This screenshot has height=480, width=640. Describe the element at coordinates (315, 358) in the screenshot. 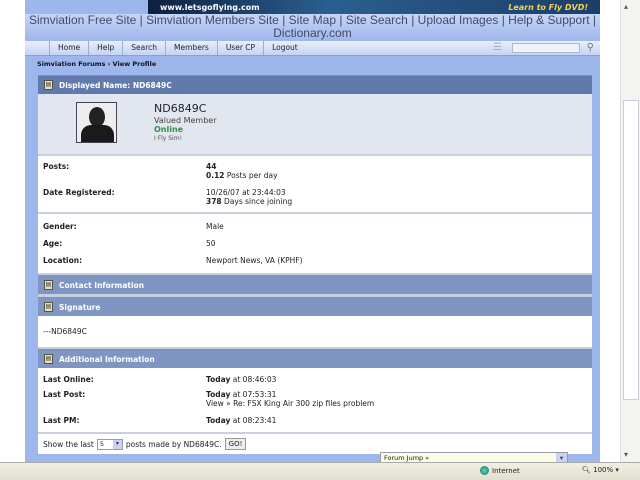

I see `additional-header: ▤ Additional Information` at that location.